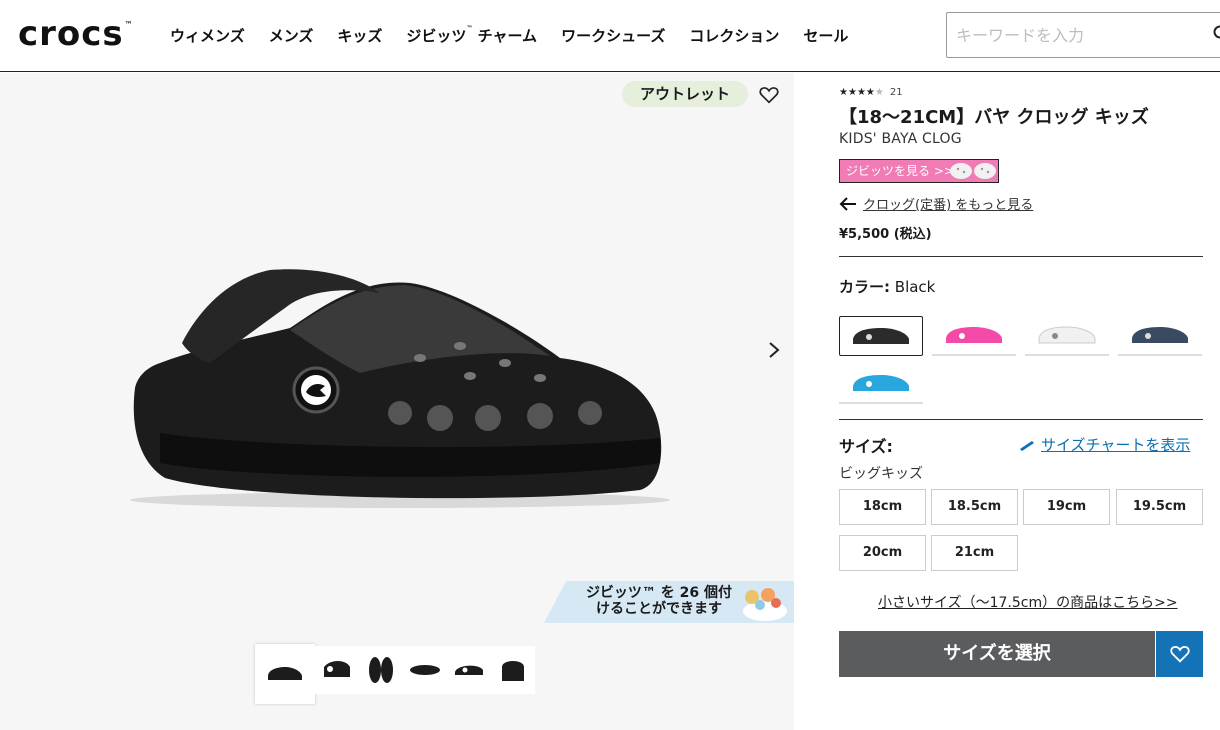 This screenshot has height=730, width=1220. What do you see at coordinates (1066, 507) in the screenshot?
I see `size-option: 19cm` at bounding box center [1066, 507].